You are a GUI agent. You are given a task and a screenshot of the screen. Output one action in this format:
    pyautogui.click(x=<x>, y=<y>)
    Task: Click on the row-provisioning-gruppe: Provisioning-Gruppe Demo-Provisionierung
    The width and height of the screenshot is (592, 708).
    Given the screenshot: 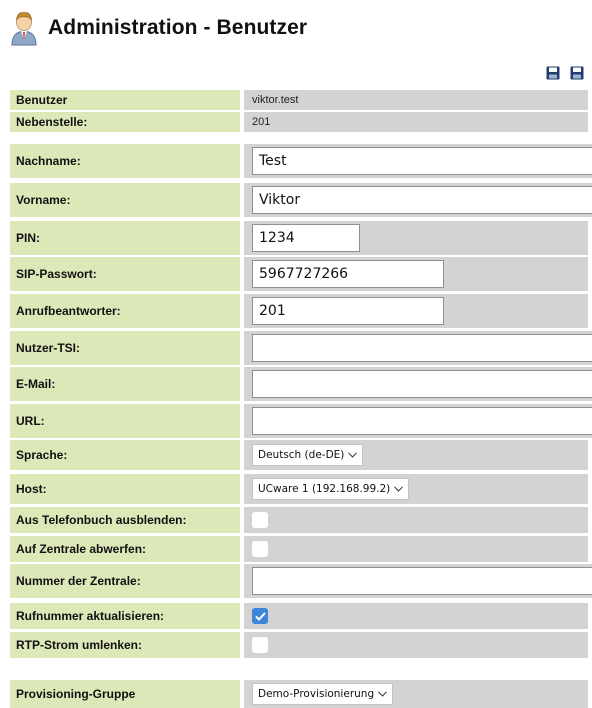 What is the action you would take?
    pyautogui.click(x=299, y=694)
    